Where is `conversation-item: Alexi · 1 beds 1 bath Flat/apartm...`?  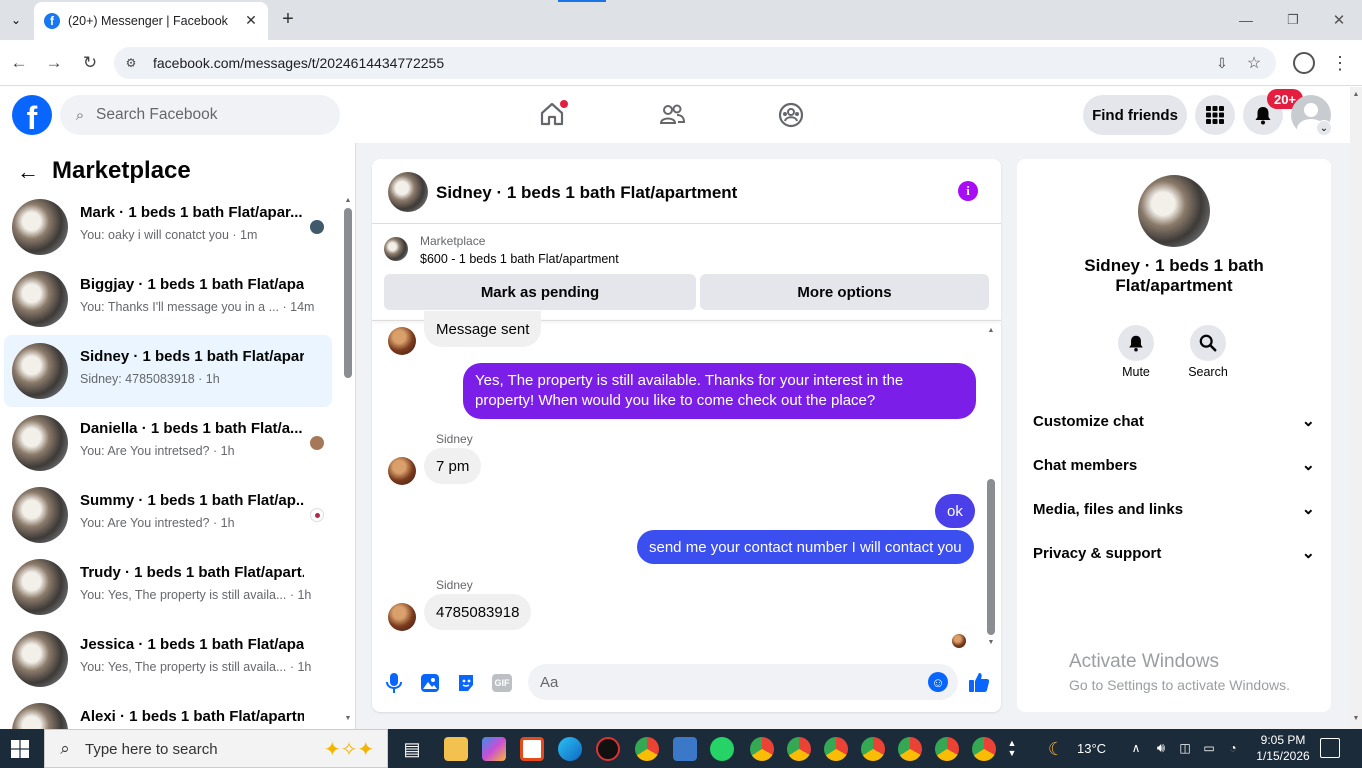
conversation-item: Alexi · 1 beds 1 bath Flat/apartm... is located at coordinates (168, 712).